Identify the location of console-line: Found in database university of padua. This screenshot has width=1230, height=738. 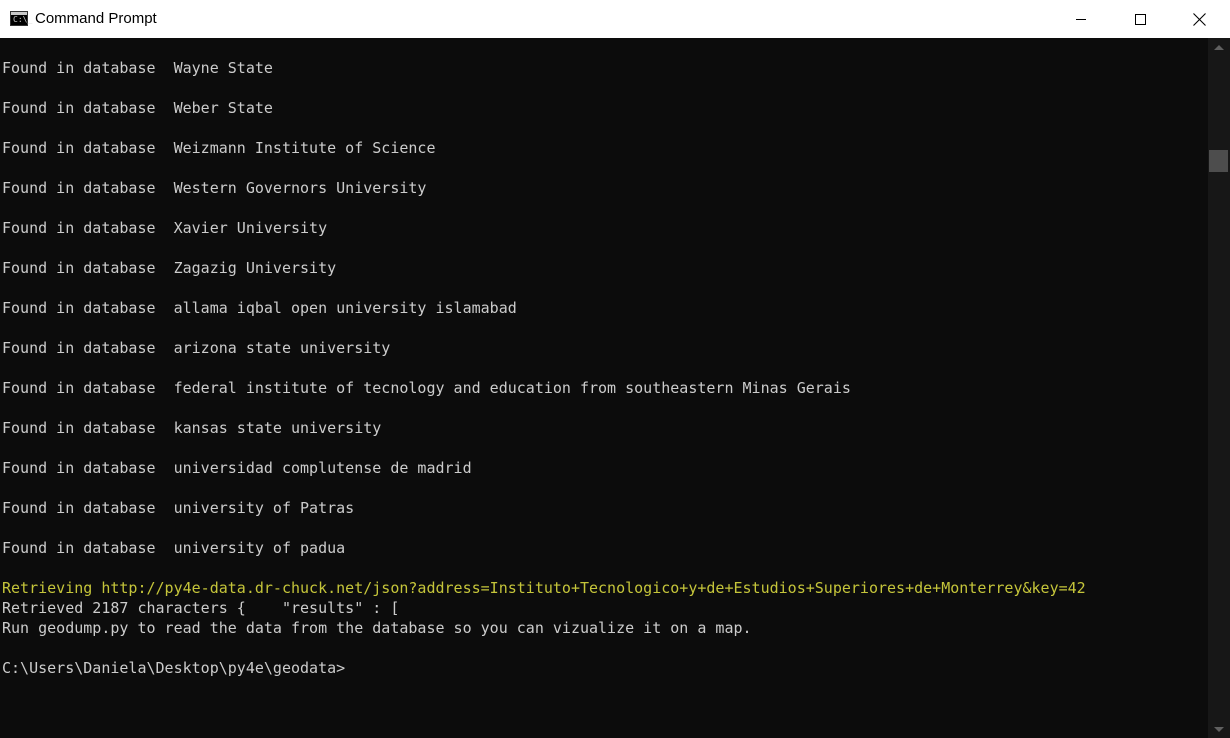
(174, 548).